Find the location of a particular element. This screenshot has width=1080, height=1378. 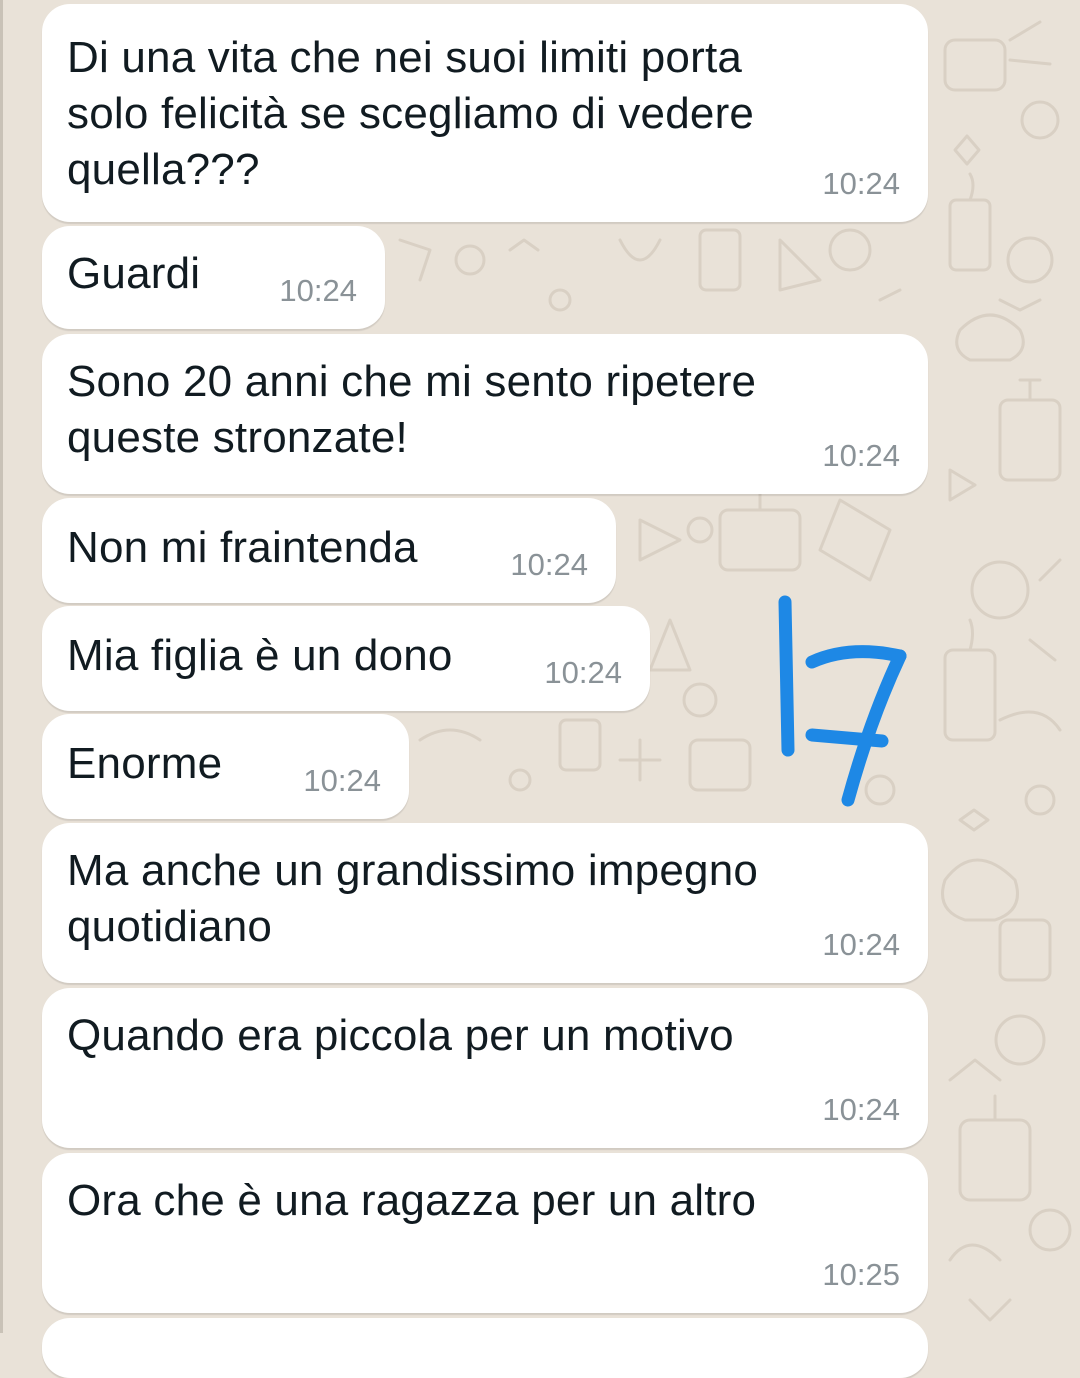

annotation-stroke-seven-bar is located at coordinates (847, 738).